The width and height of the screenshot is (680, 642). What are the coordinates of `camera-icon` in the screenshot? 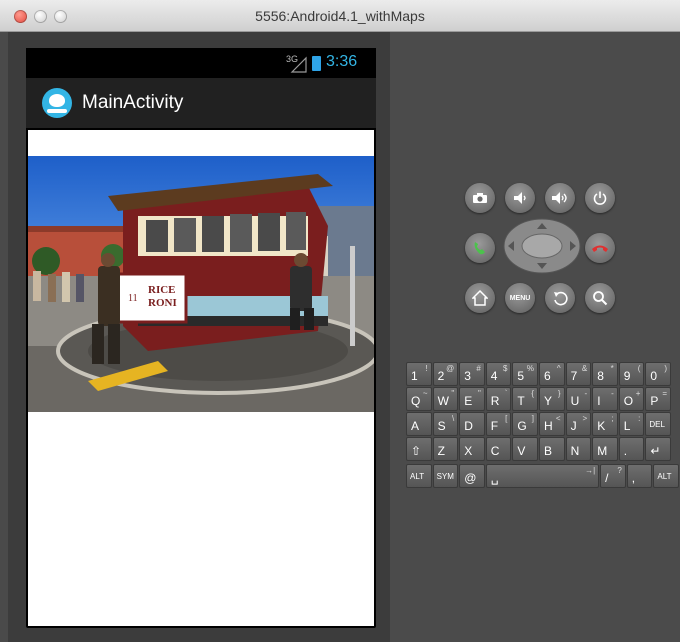 It's located at (480, 198).